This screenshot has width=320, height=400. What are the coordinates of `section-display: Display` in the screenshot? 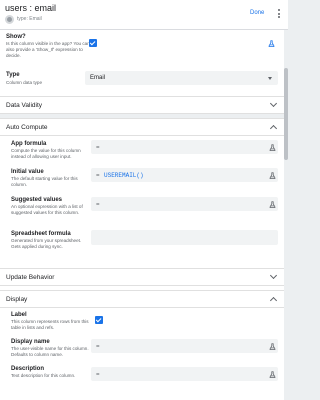 It's located at (142, 299).